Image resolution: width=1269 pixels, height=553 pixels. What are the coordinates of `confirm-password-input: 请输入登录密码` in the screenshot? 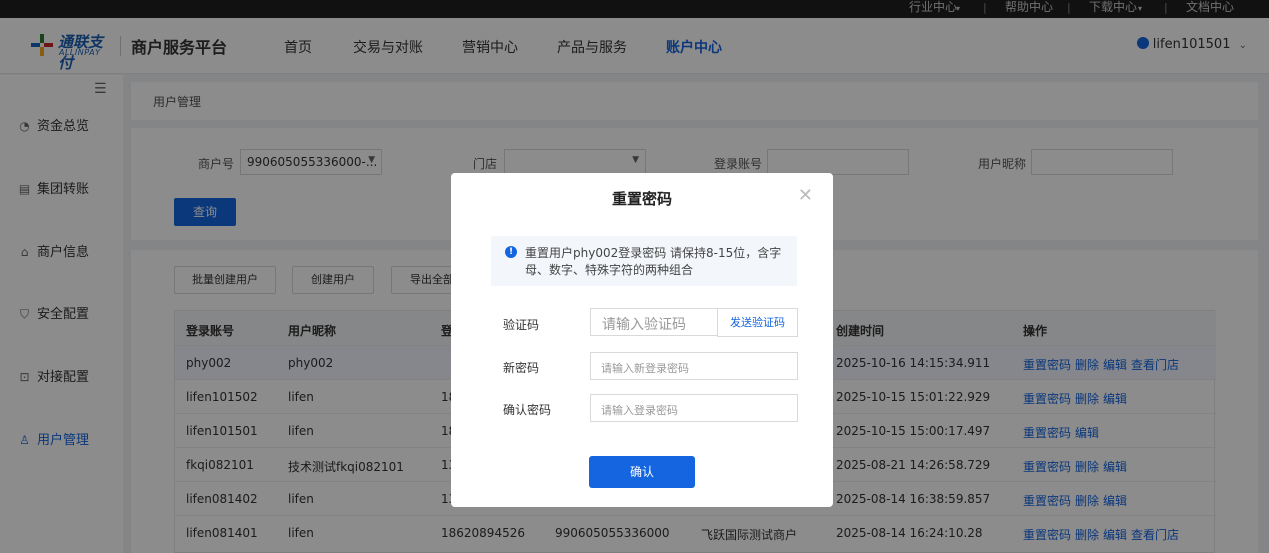 It's located at (694, 408).